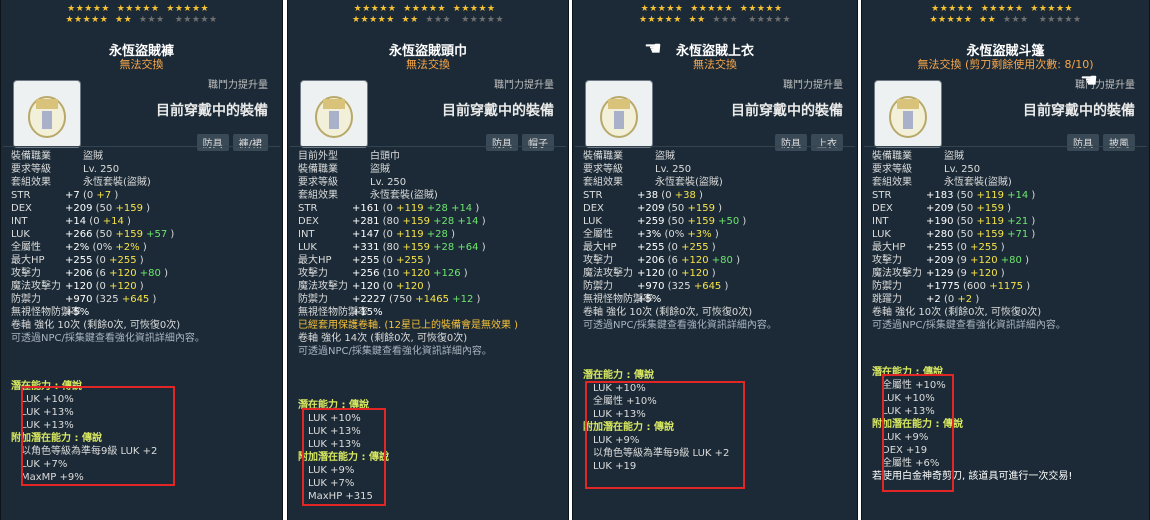 The width and height of the screenshot is (1150, 520). What do you see at coordinates (665, 435) in the screenshot?
I see `highlight-box` at bounding box center [665, 435].